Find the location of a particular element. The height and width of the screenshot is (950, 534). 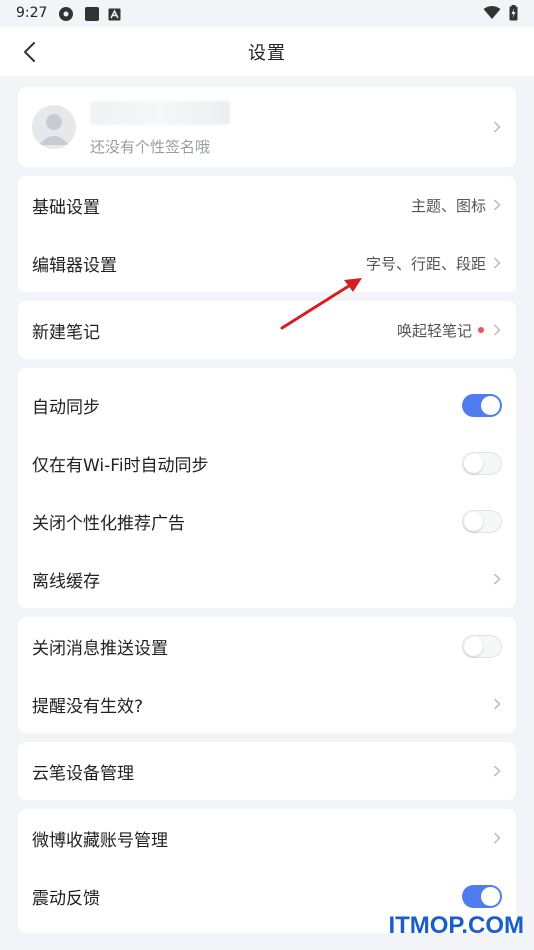

row-label: 关闭消息推送设置 is located at coordinates (100, 648).